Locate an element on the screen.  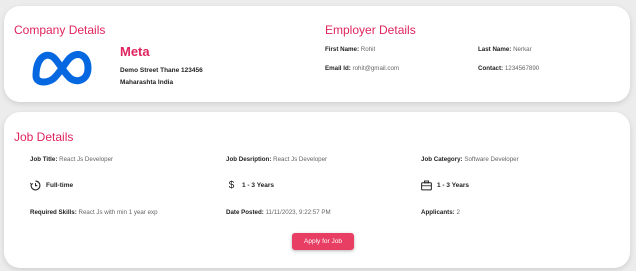
company-address-line2: Maharashta India is located at coordinates (147, 82).